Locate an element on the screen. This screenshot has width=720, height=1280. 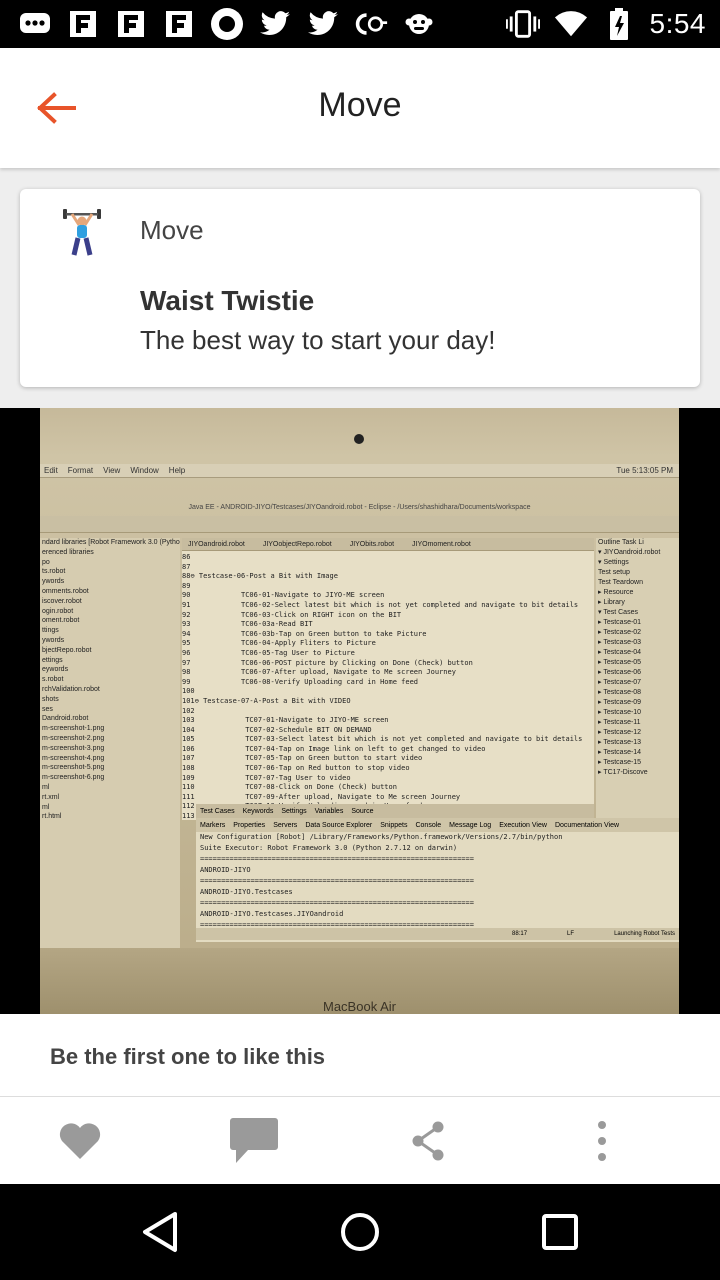
outline-item: ▸ Testcase-04 is located at coordinates (620, 652).